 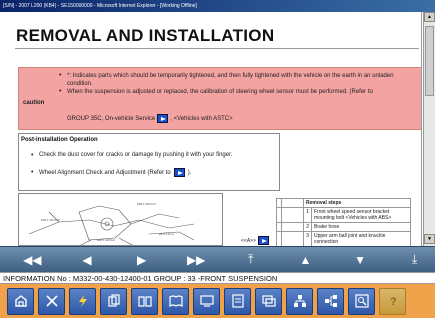 I want to click on home-icon, so click(x=20, y=301).